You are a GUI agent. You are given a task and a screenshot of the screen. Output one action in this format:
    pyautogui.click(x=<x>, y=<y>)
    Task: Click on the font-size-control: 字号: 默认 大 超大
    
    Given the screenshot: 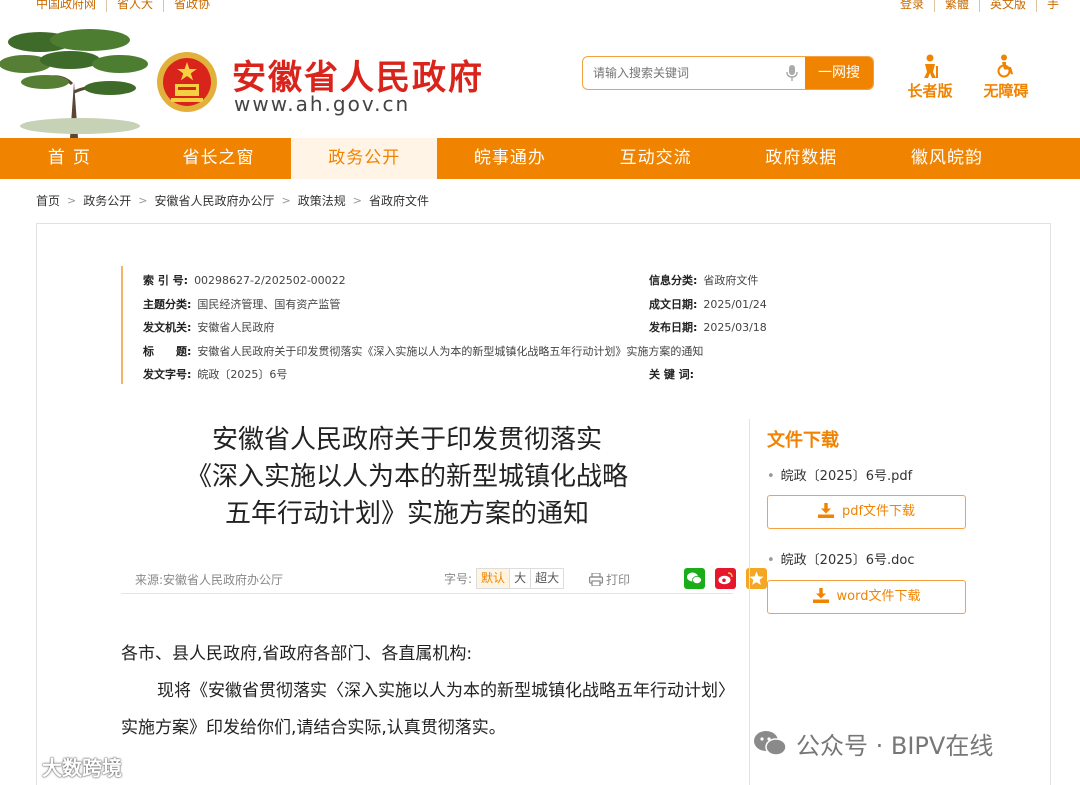 What is the action you would take?
    pyautogui.click(x=504, y=578)
    